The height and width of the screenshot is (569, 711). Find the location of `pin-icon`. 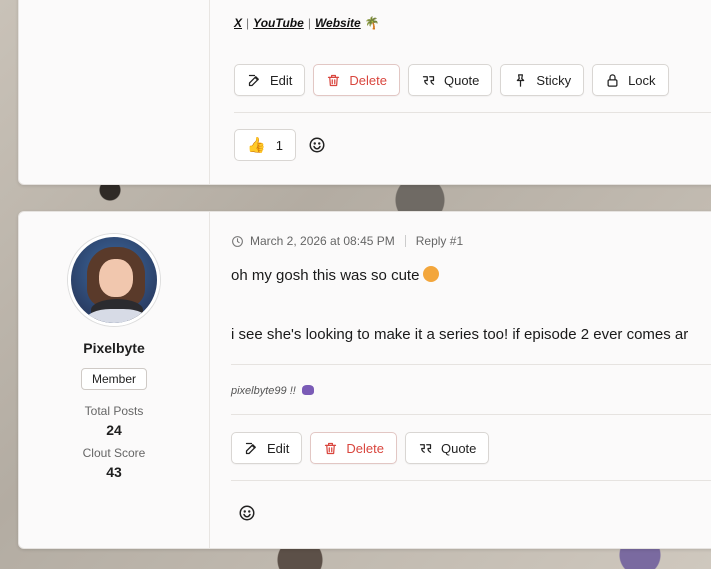

pin-icon is located at coordinates (521, 80).